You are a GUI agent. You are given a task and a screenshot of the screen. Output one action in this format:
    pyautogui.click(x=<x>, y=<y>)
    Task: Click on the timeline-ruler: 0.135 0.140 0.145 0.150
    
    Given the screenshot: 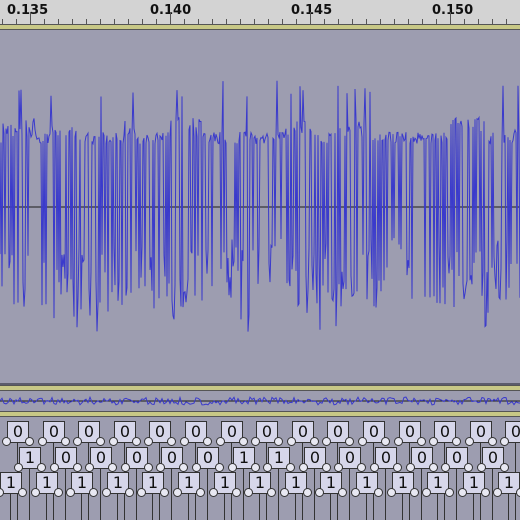 What is the action you would take?
    pyautogui.click(x=260, y=15)
    